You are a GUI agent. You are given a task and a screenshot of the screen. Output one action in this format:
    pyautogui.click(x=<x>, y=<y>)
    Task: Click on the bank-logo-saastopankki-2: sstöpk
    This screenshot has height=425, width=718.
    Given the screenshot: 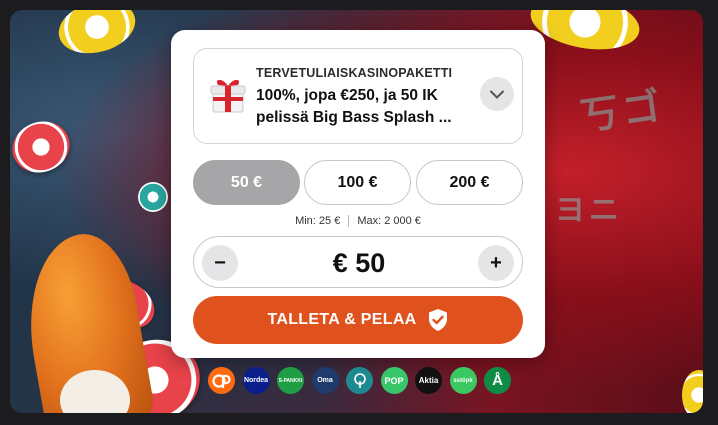 What is the action you would take?
    pyautogui.click(x=463, y=380)
    